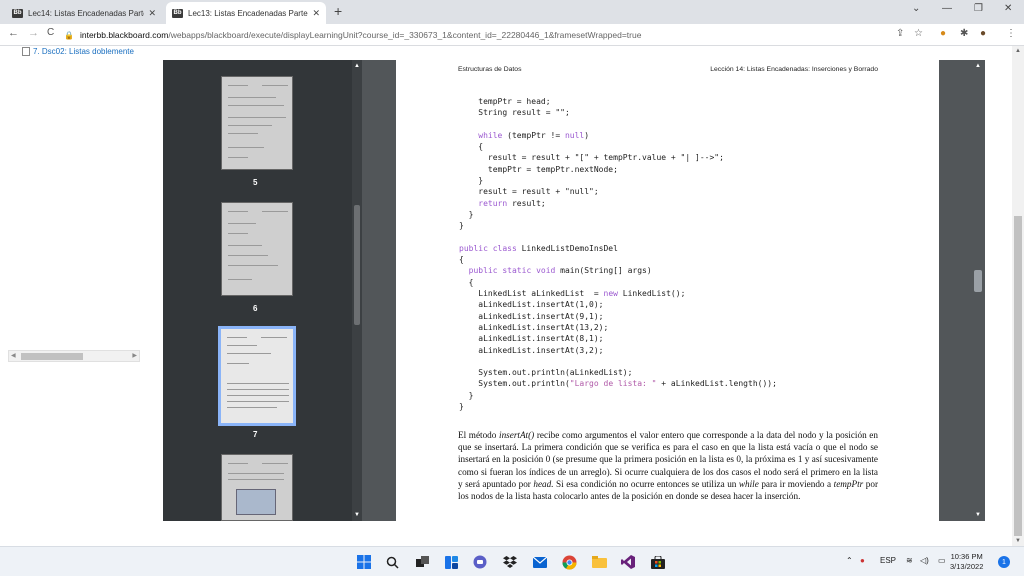 The image size is (1024, 576). Describe the element at coordinates (1008, 8) in the screenshot. I see `close-window-button: ✕` at that location.